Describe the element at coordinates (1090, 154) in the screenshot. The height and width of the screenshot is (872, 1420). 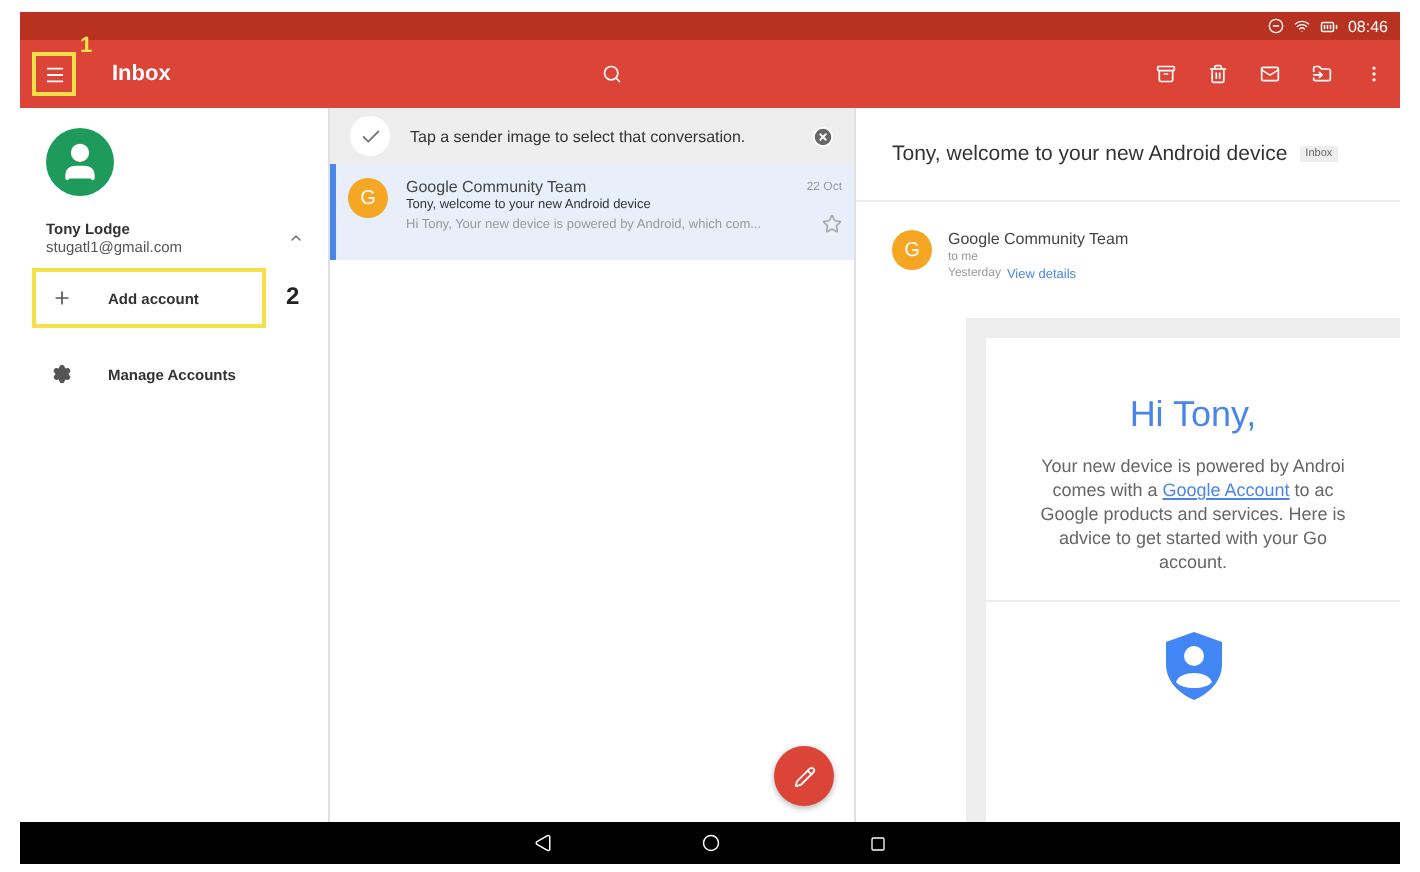
I see `email-subject: Tony, welcome to your new Android device` at that location.